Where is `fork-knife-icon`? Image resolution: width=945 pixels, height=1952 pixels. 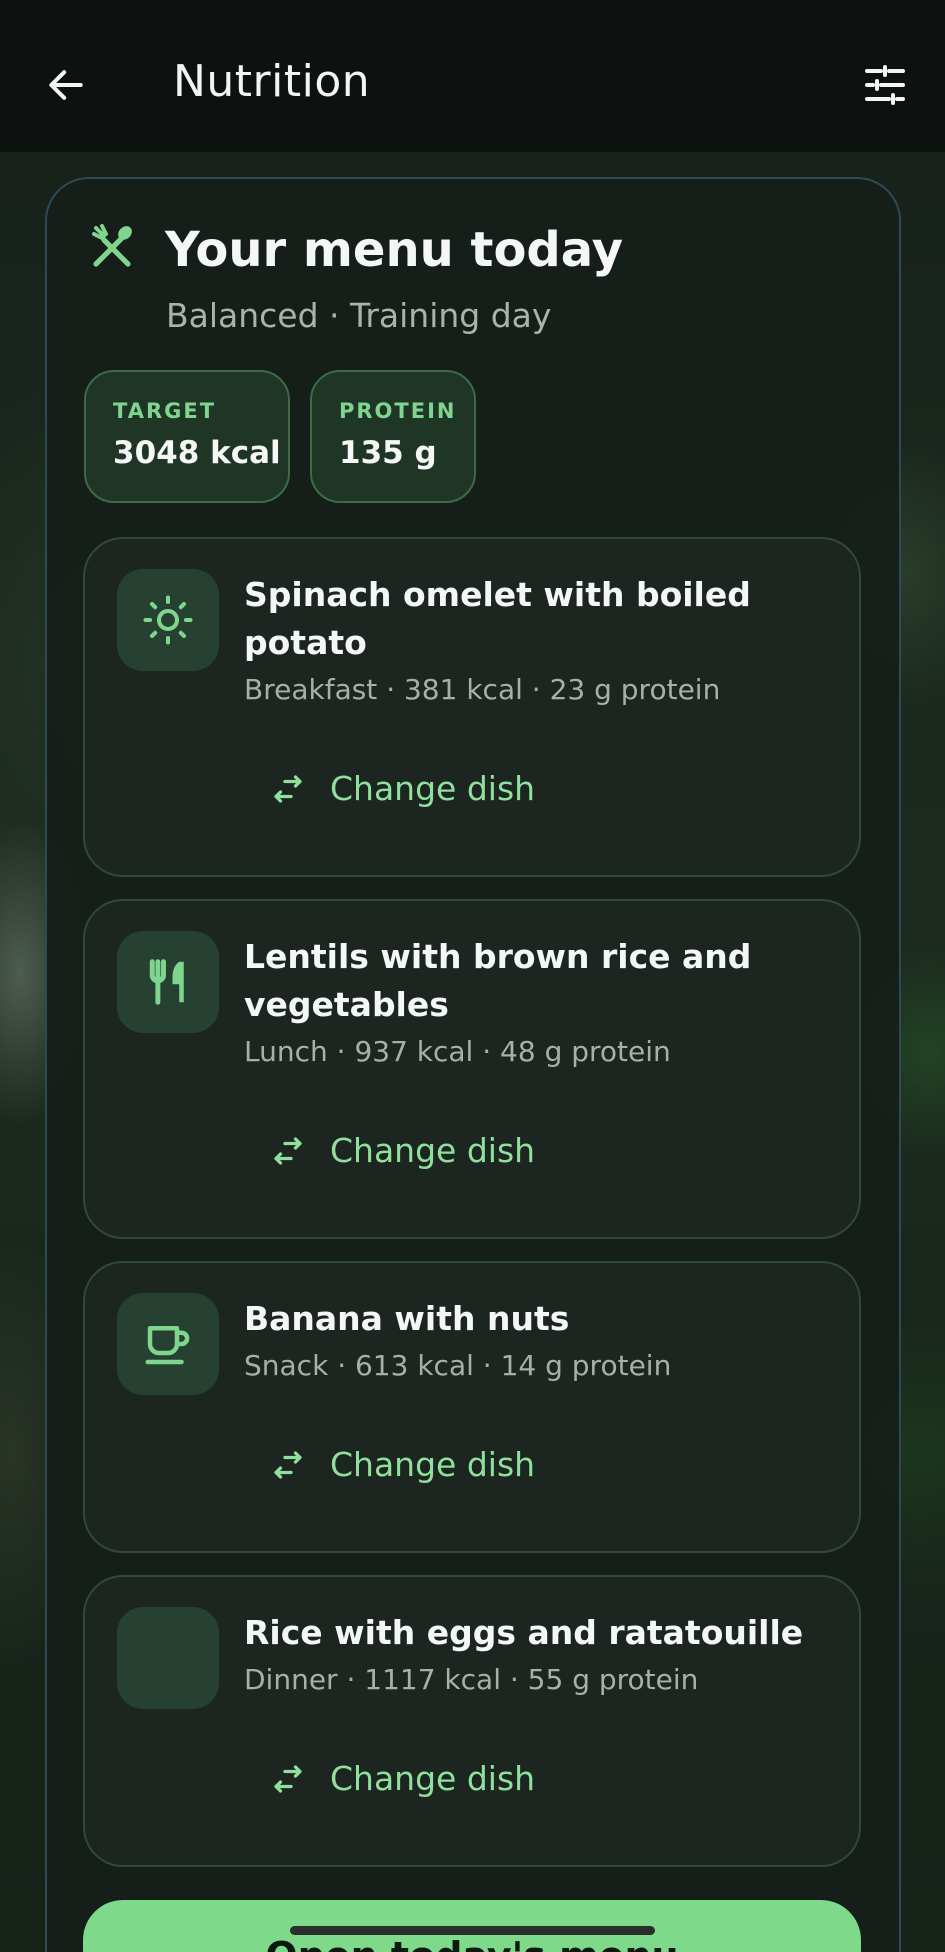
fork-knife-icon is located at coordinates (166, 982).